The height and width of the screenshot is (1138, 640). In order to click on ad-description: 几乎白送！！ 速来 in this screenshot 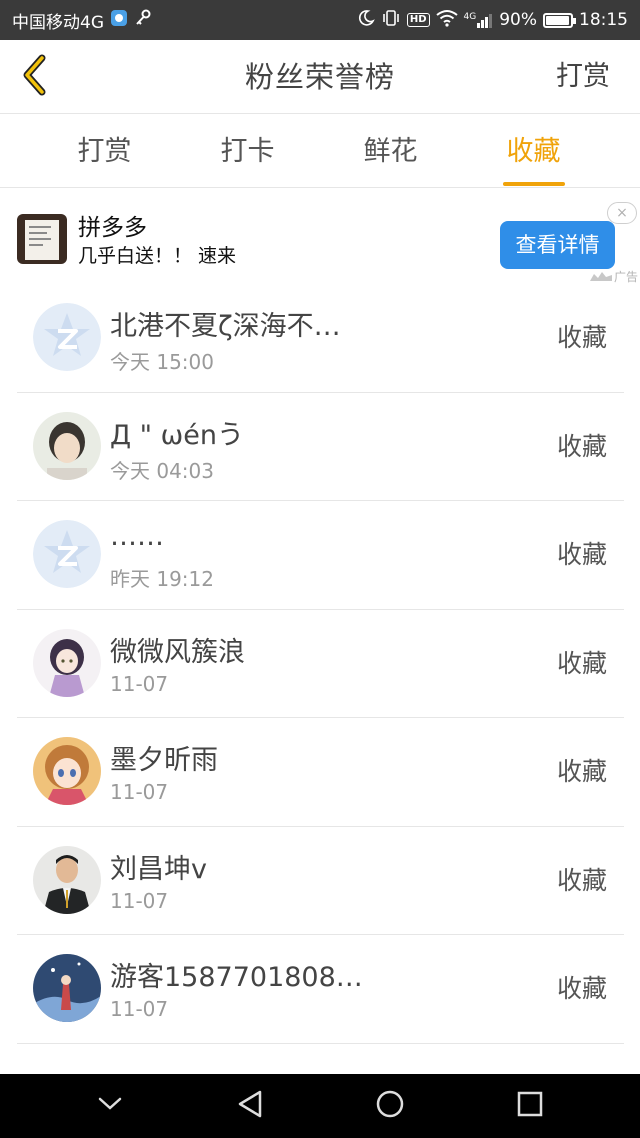, I will do `click(157, 256)`.